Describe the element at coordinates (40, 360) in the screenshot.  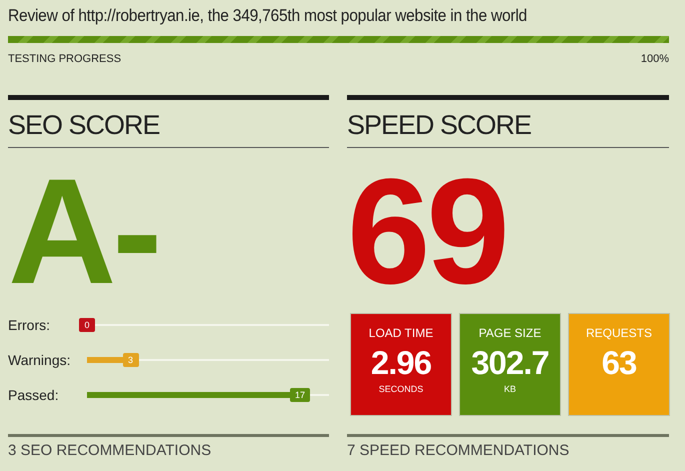
I see `metric-label: Warnings:` at that location.